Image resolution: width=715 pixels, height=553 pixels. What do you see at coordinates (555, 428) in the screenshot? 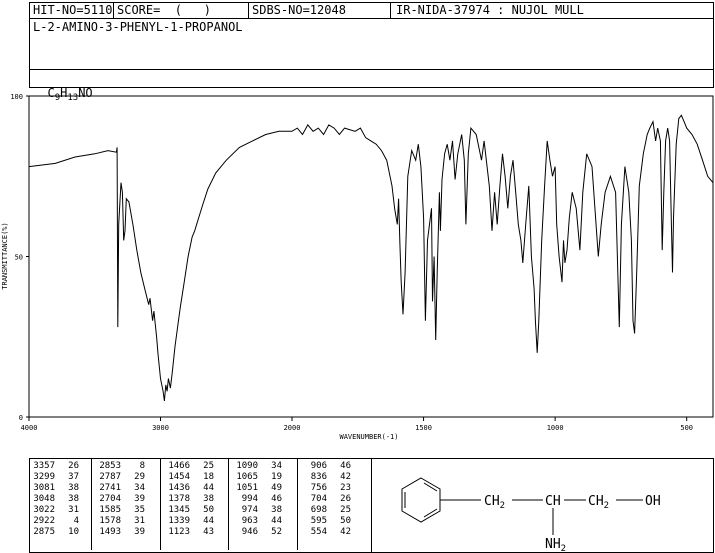
I see `x-tick-label: 1000` at bounding box center [555, 428].